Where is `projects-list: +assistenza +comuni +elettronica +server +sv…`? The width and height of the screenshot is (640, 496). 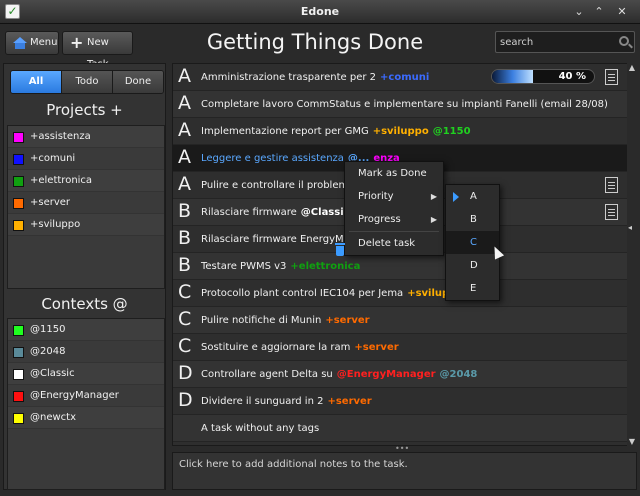
projects-list: +assistenza +comuni +elettronica +server +sv… is located at coordinates (86, 207).